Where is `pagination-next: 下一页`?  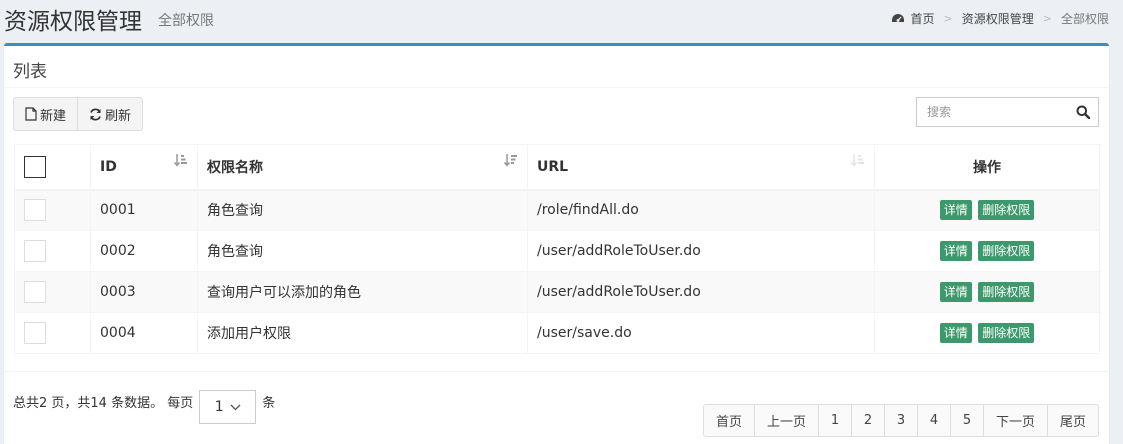
pagination-next: 下一页 is located at coordinates (1015, 420).